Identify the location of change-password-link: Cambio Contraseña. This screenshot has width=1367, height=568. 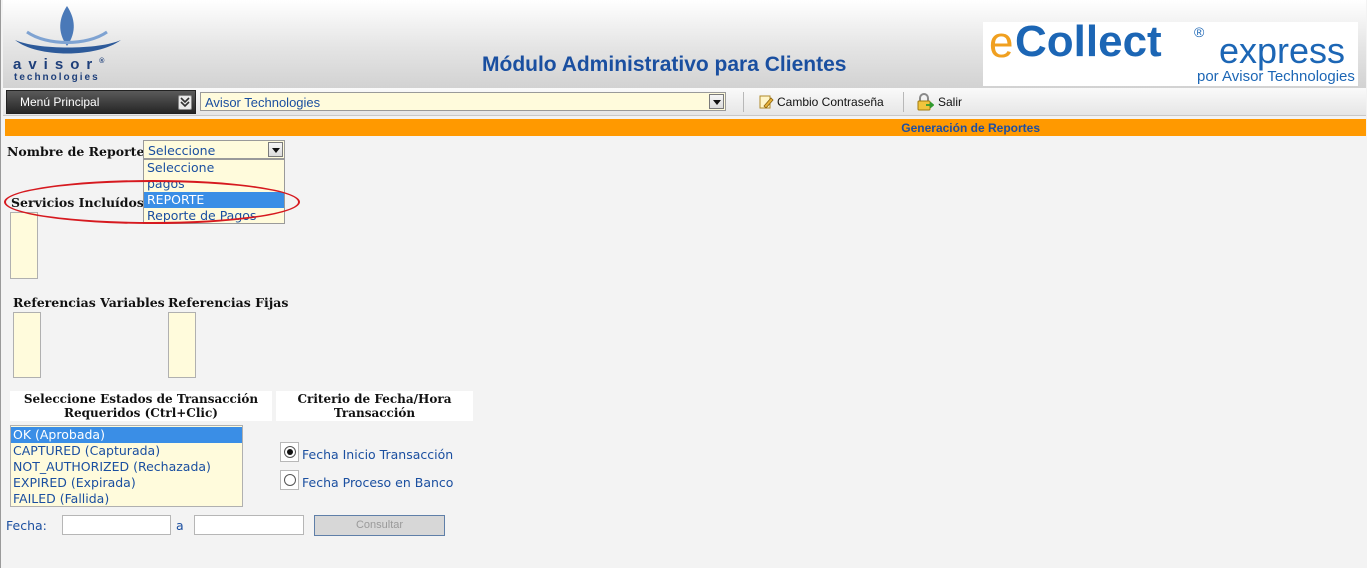
(821, 102).